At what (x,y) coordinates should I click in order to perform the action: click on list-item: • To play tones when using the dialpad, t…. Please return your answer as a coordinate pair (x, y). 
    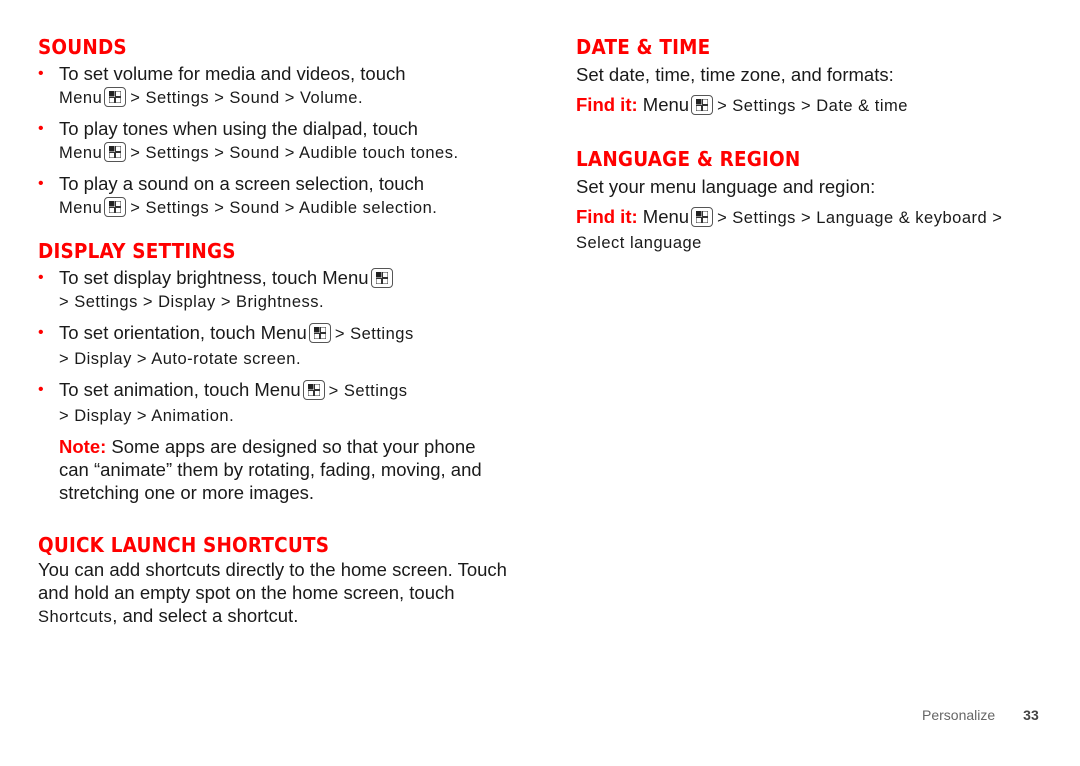
    Looking at the image, I should click on (248, 140).